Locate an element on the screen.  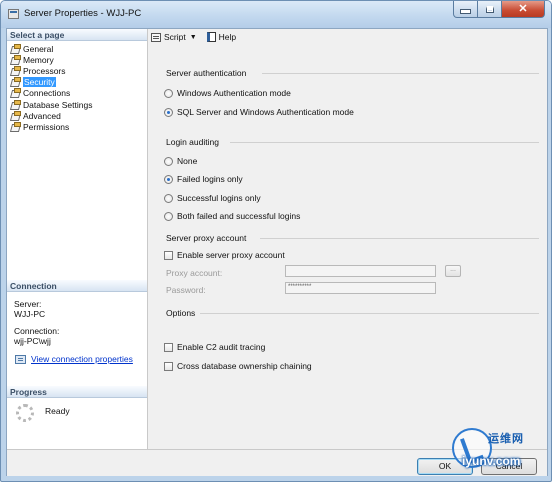
connection-properties-icon is located at coordinates (20, 359).